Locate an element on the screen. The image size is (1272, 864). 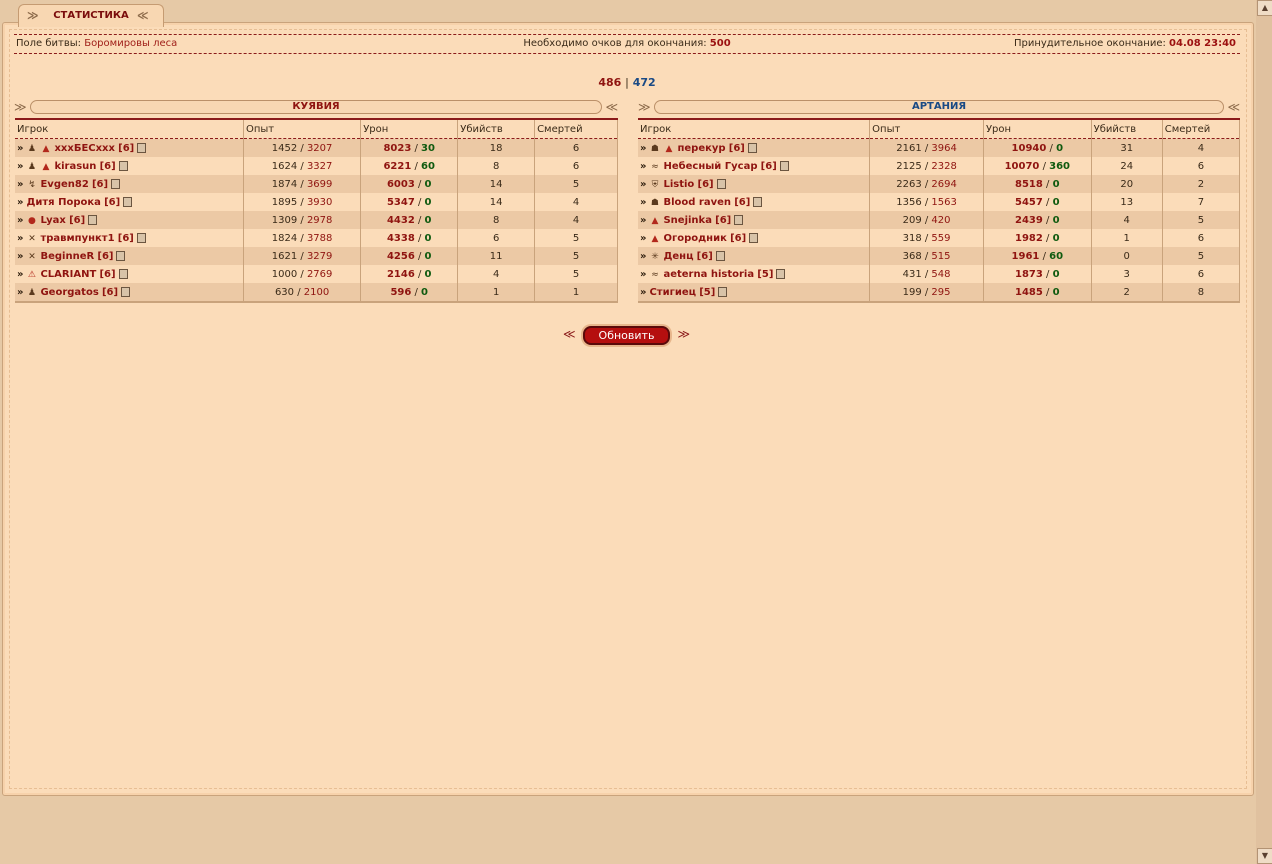
player-name: Snejinka is located at coordinates (687, 220).